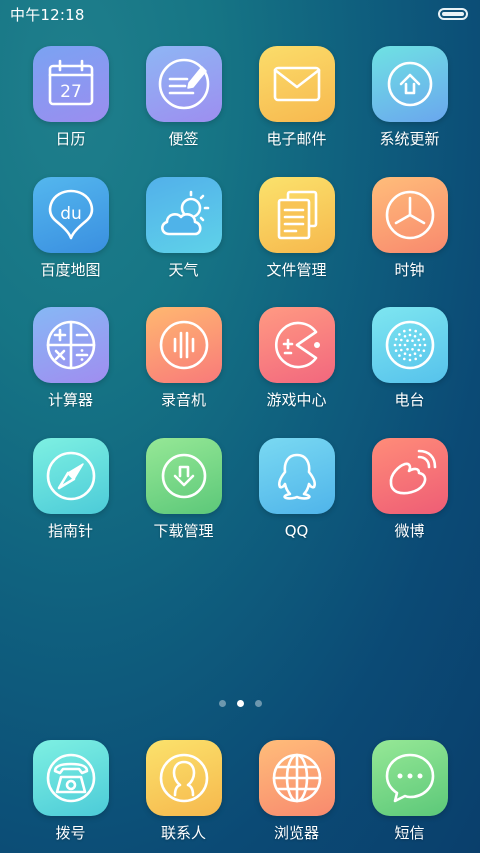  I want to click on arrow-up-circle-icon, so click(409, 84).